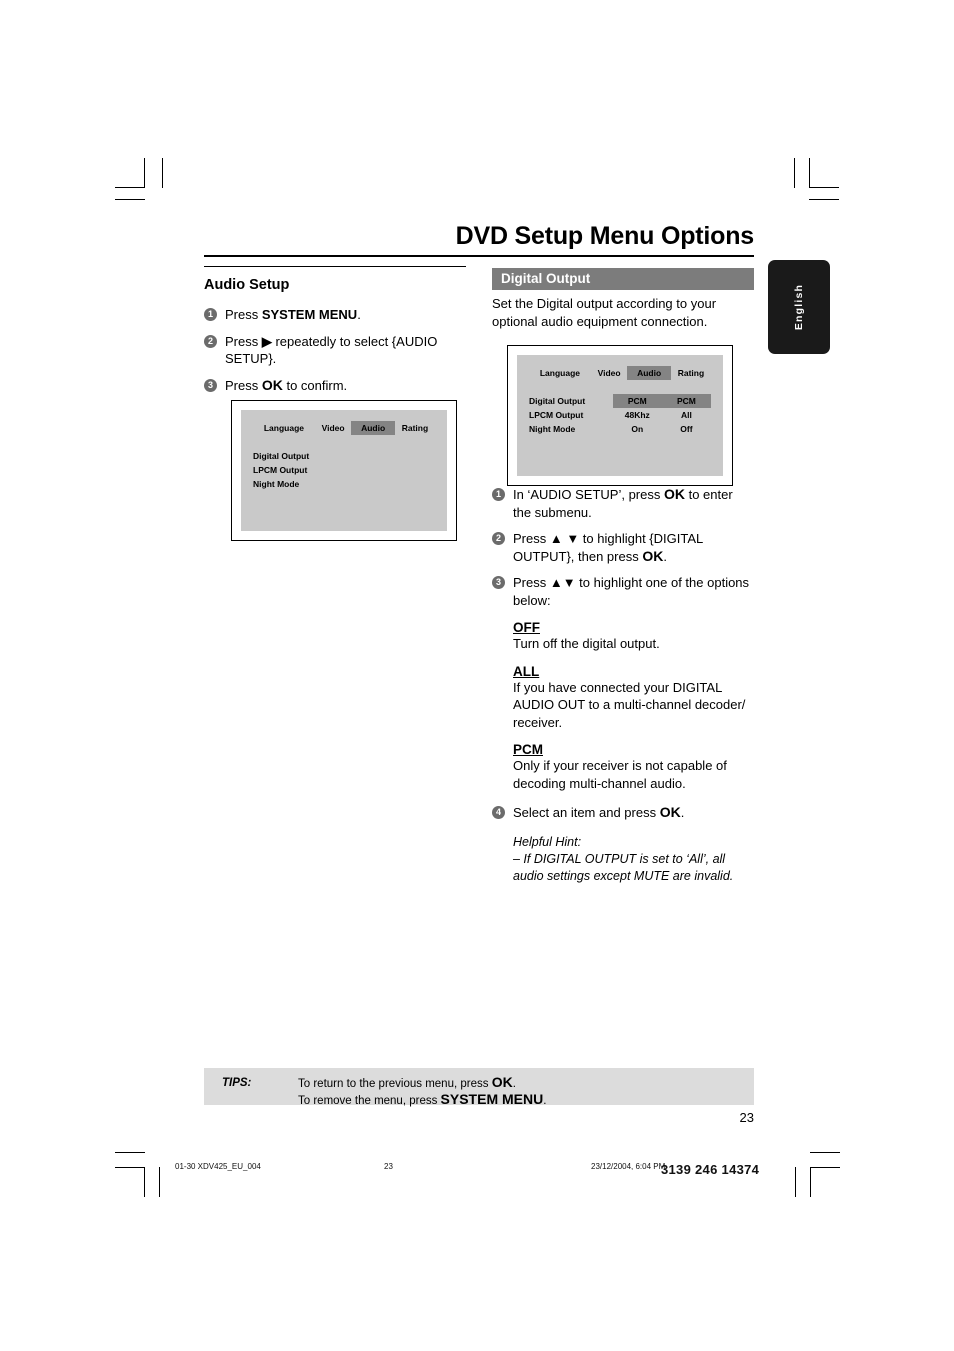 This screenshot has width=954, height=1351. What do you see at coordinates (710, 1169) in the screenshot?
I see `print-footer-code: 3139 246 14374` at bounding box center [710, 1169].